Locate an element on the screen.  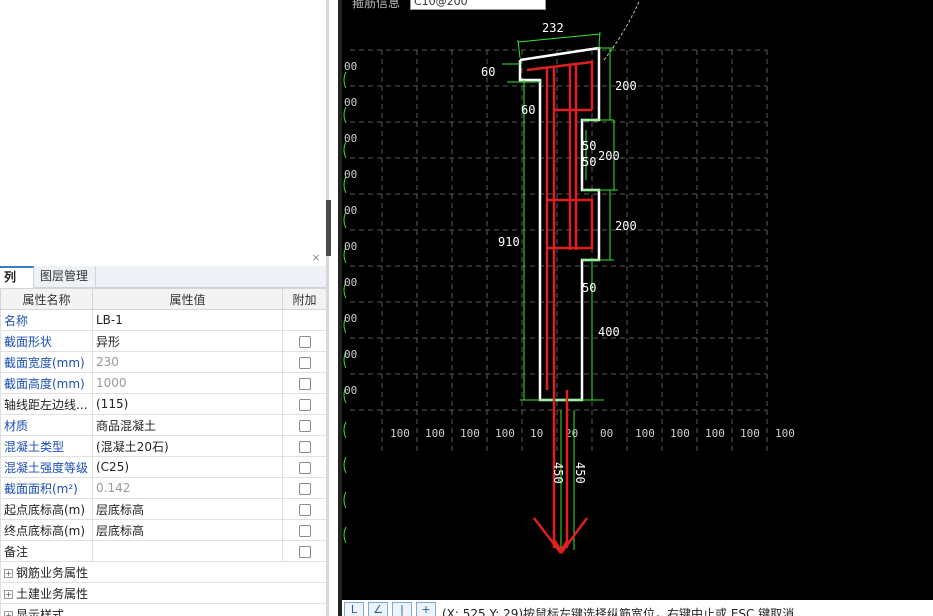
property-group-row: + 土建业务属性 is located at coordinates (163, 593).